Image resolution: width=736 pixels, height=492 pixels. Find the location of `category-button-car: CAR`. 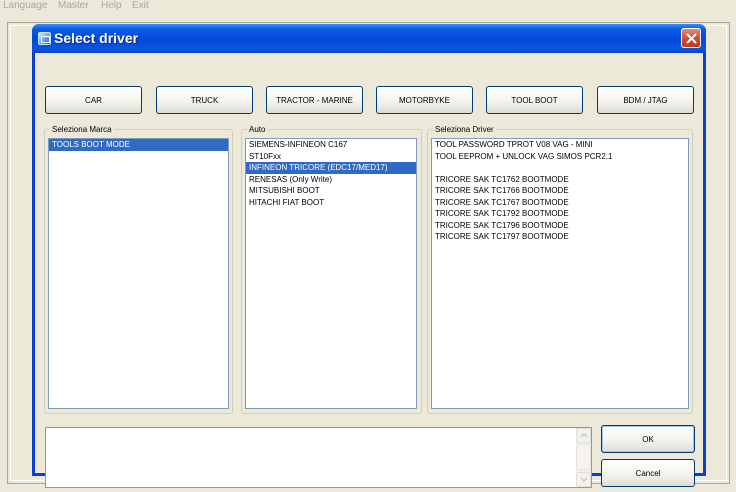

category-button-car: CAR is located at coordinates (93, 100).